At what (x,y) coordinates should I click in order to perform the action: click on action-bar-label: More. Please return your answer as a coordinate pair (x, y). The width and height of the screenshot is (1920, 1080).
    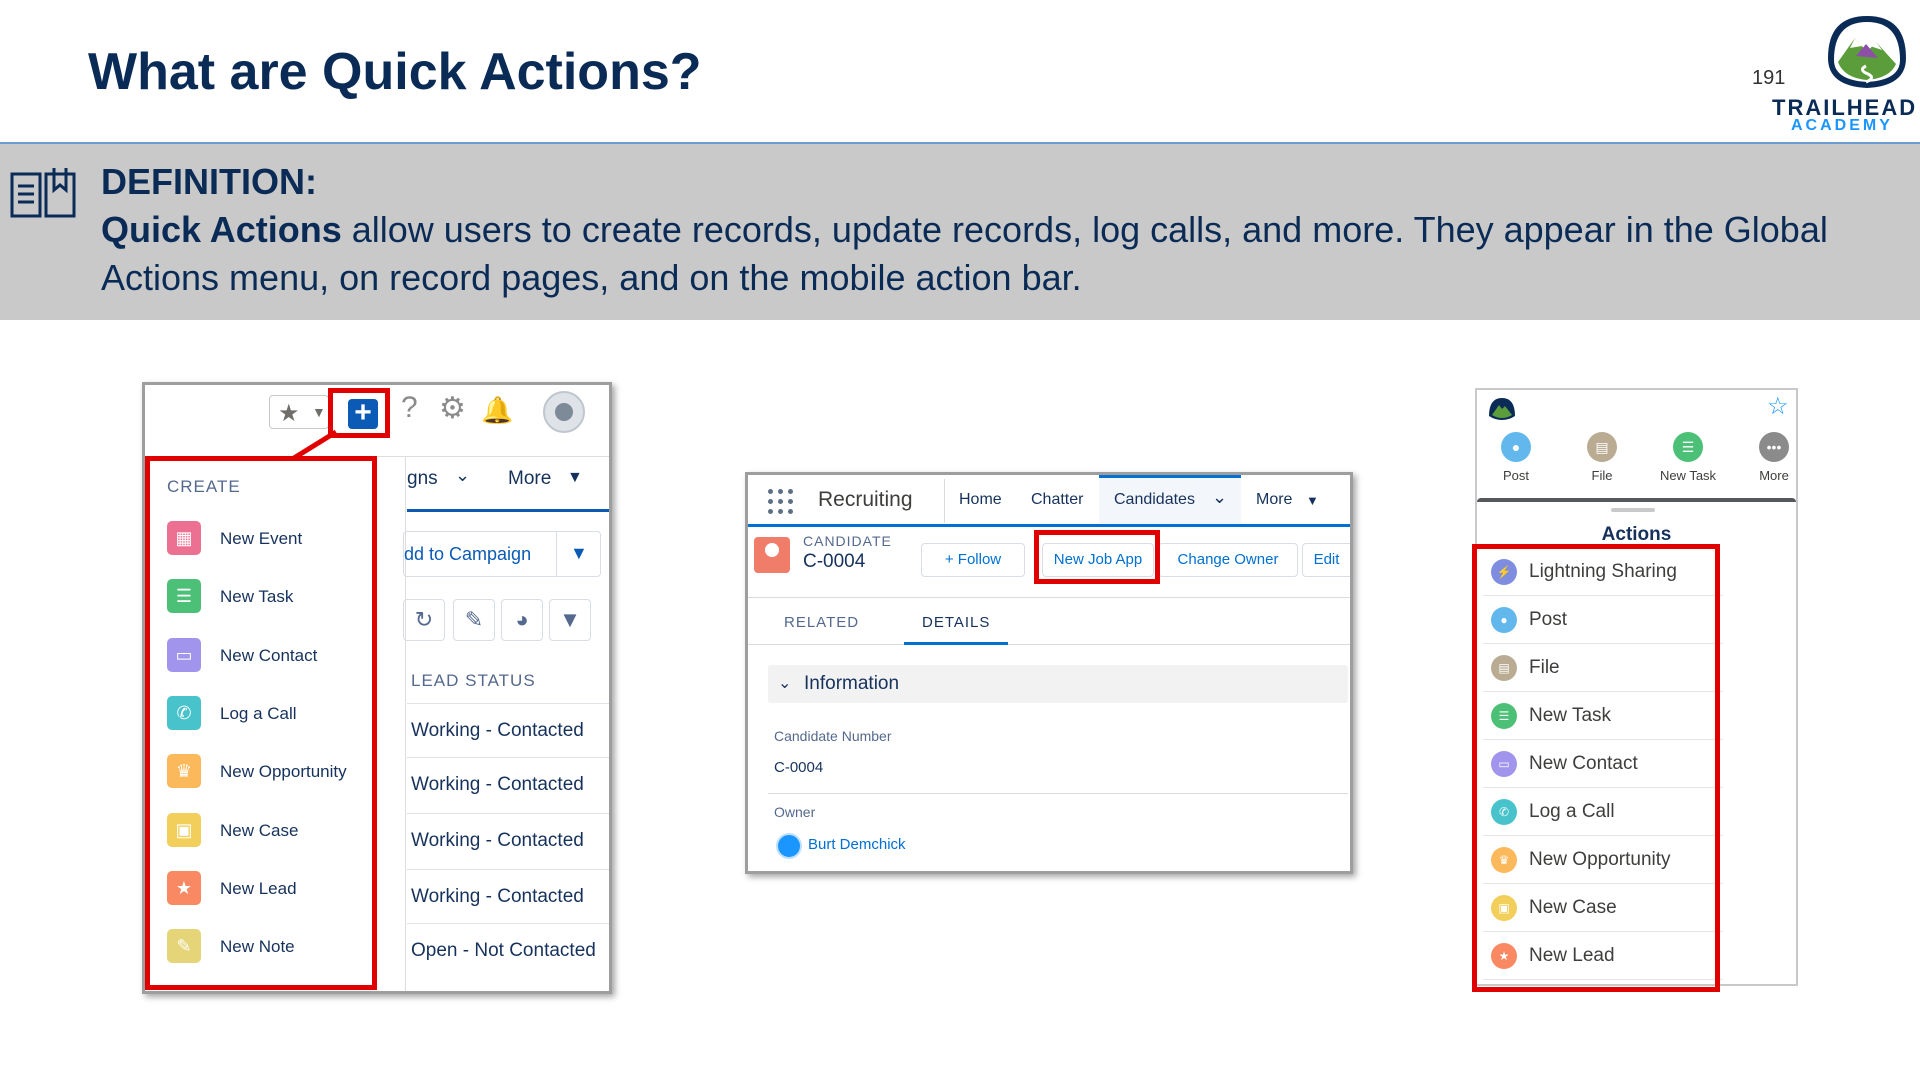
    Looking at the image, I should click on (1774, 475).